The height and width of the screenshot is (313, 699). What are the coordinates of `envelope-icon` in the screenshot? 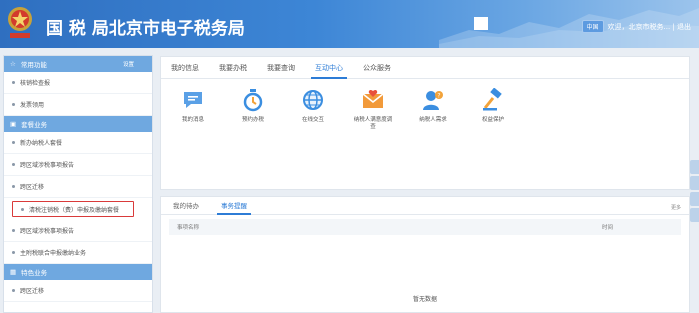 It's located at (373, 100).